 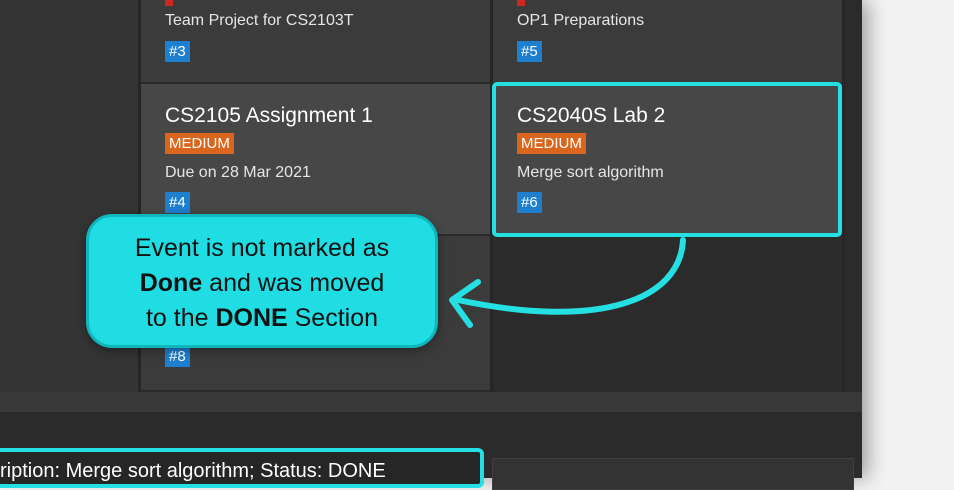 I want to click on callout-line-2: Done and was moved, so click(x=262, y=283).